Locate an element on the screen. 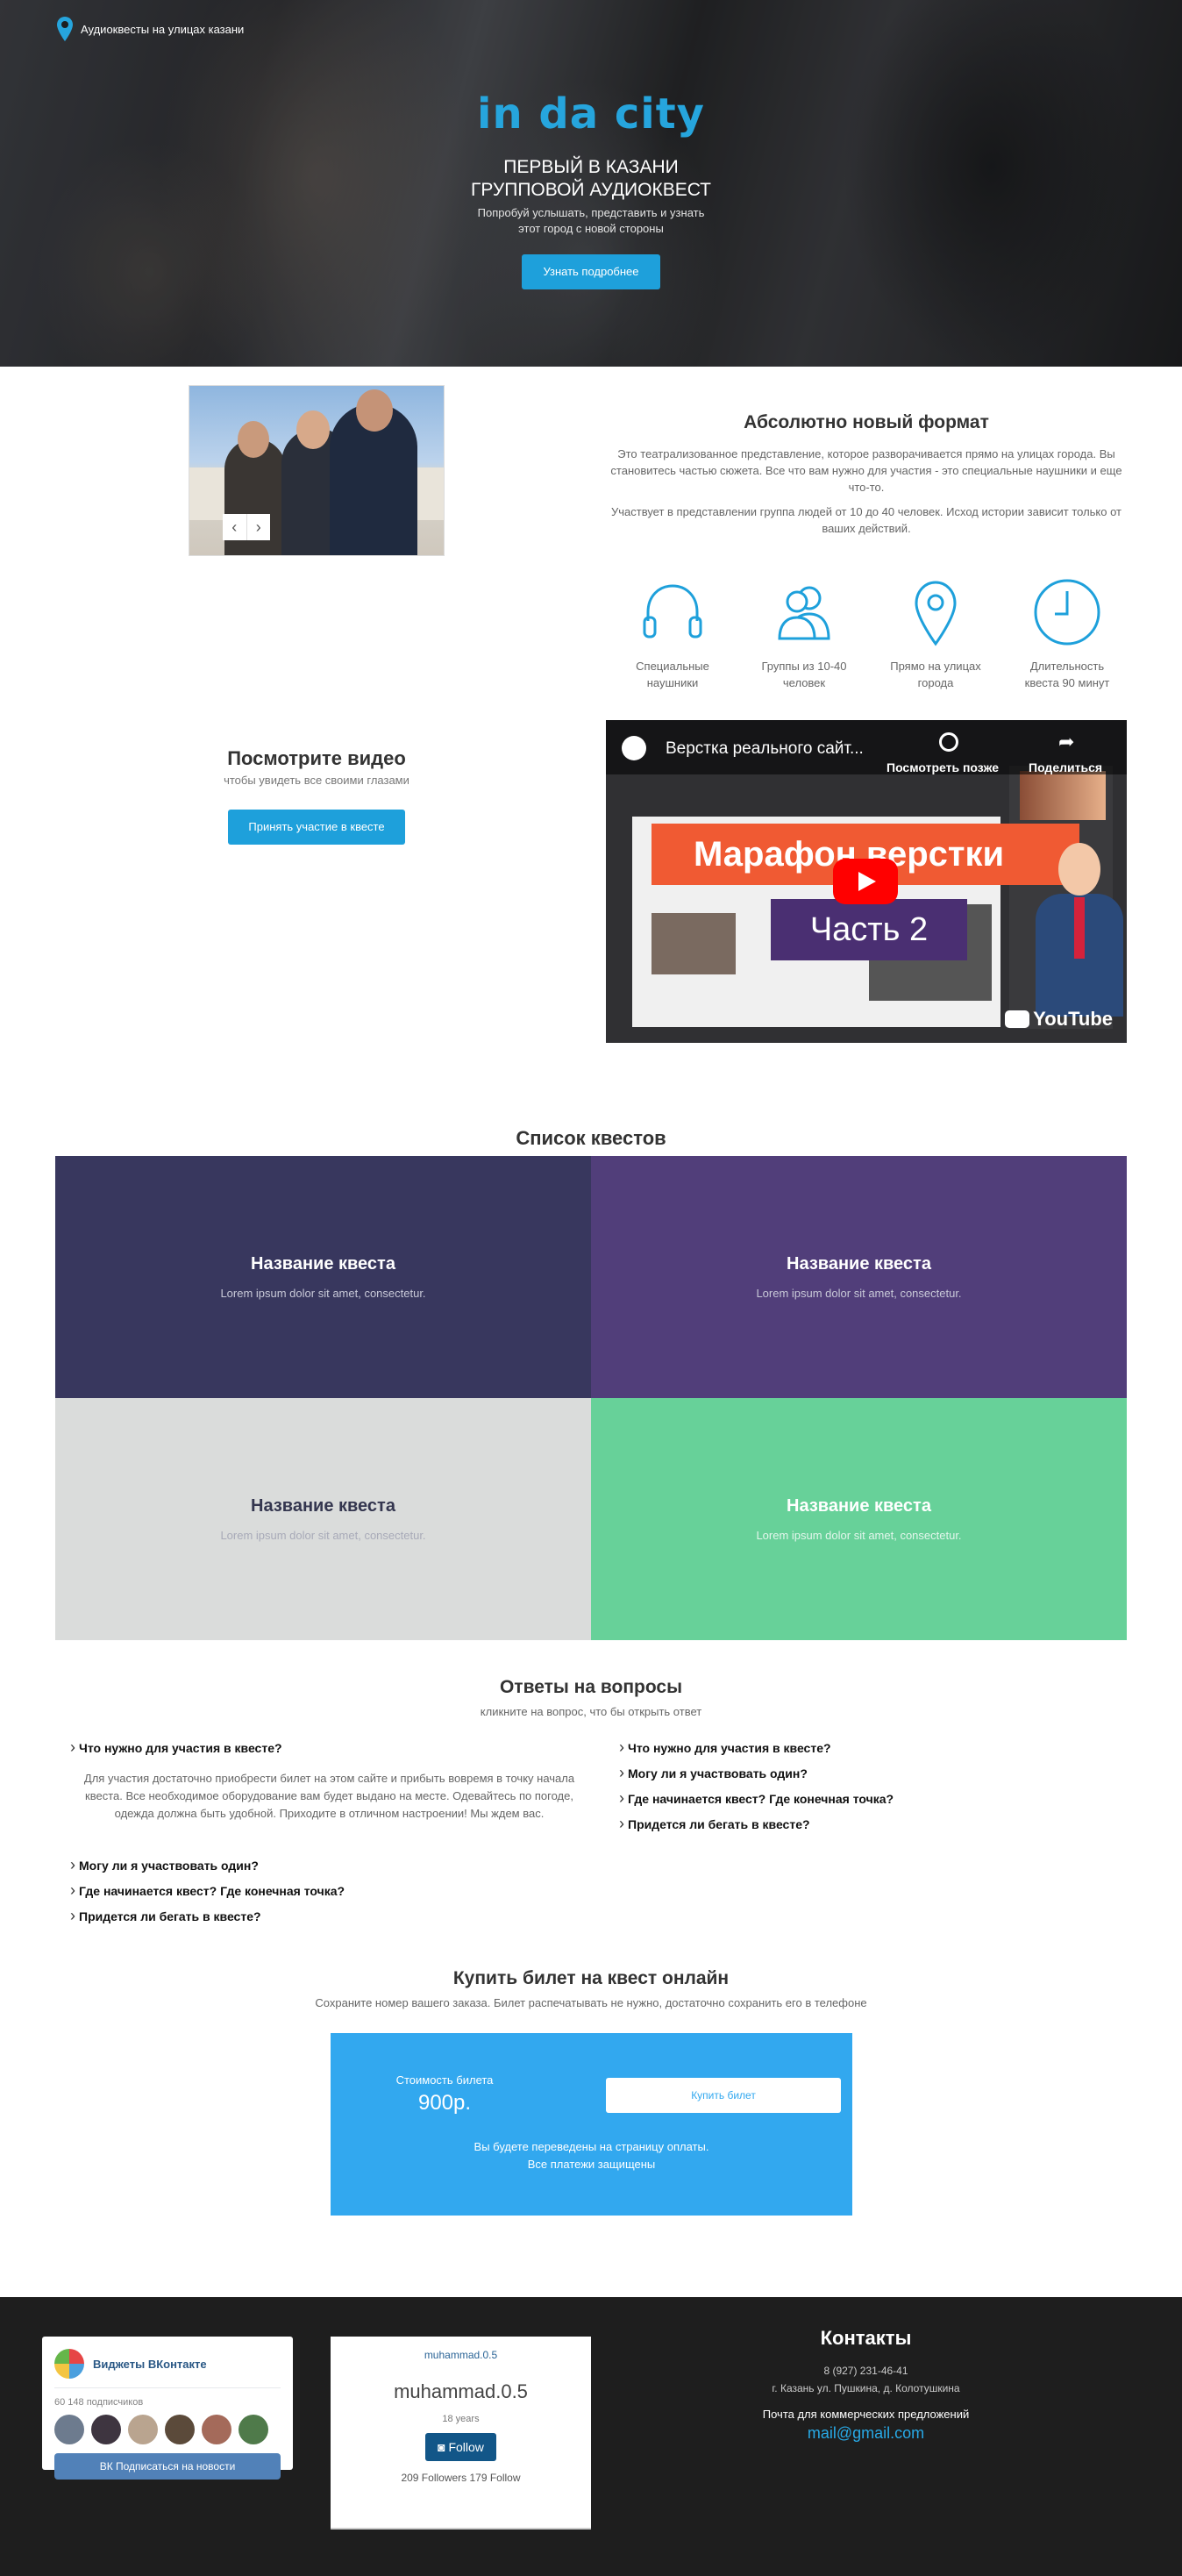  buy-title: Купить билет на квест онлайн is located at coordinates (591, 1978).